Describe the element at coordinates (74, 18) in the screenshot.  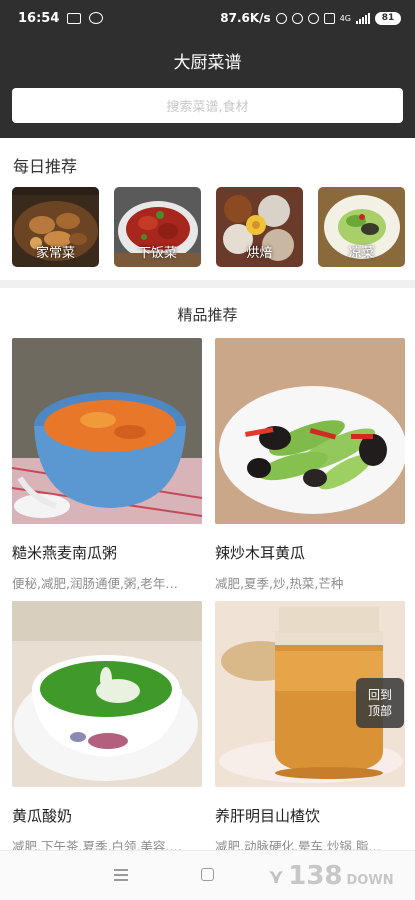
I see `message-icon` at that location.